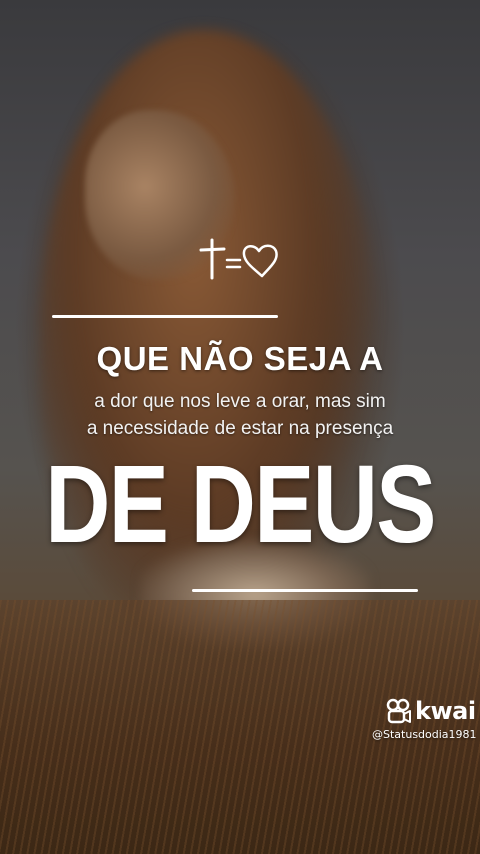  I want to click on kwai-handle: @Statusdodia1981, so click(424, 734).